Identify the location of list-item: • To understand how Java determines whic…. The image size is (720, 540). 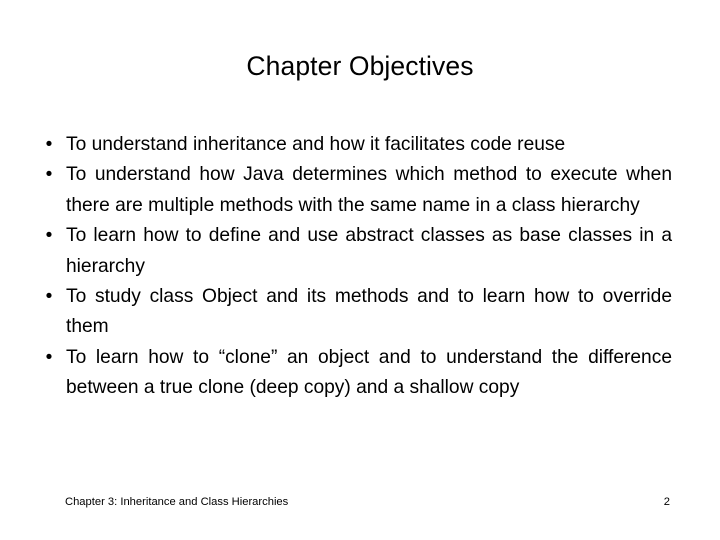
(354, 190).